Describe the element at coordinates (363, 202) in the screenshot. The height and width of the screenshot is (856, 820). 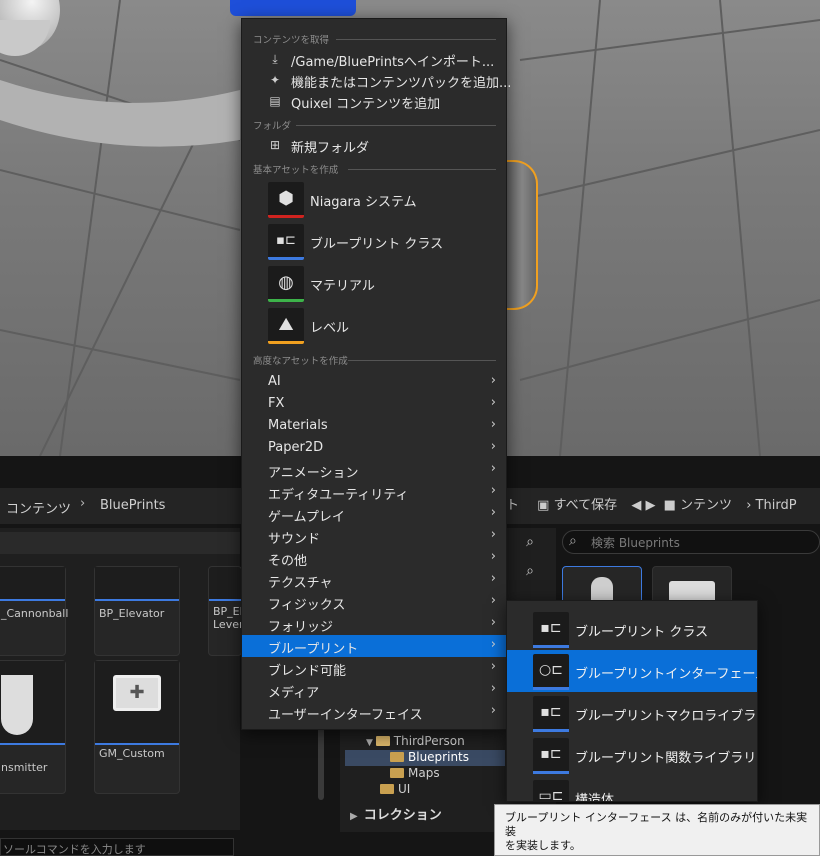
I see `menu-item-label: Niagara システム` at that location.